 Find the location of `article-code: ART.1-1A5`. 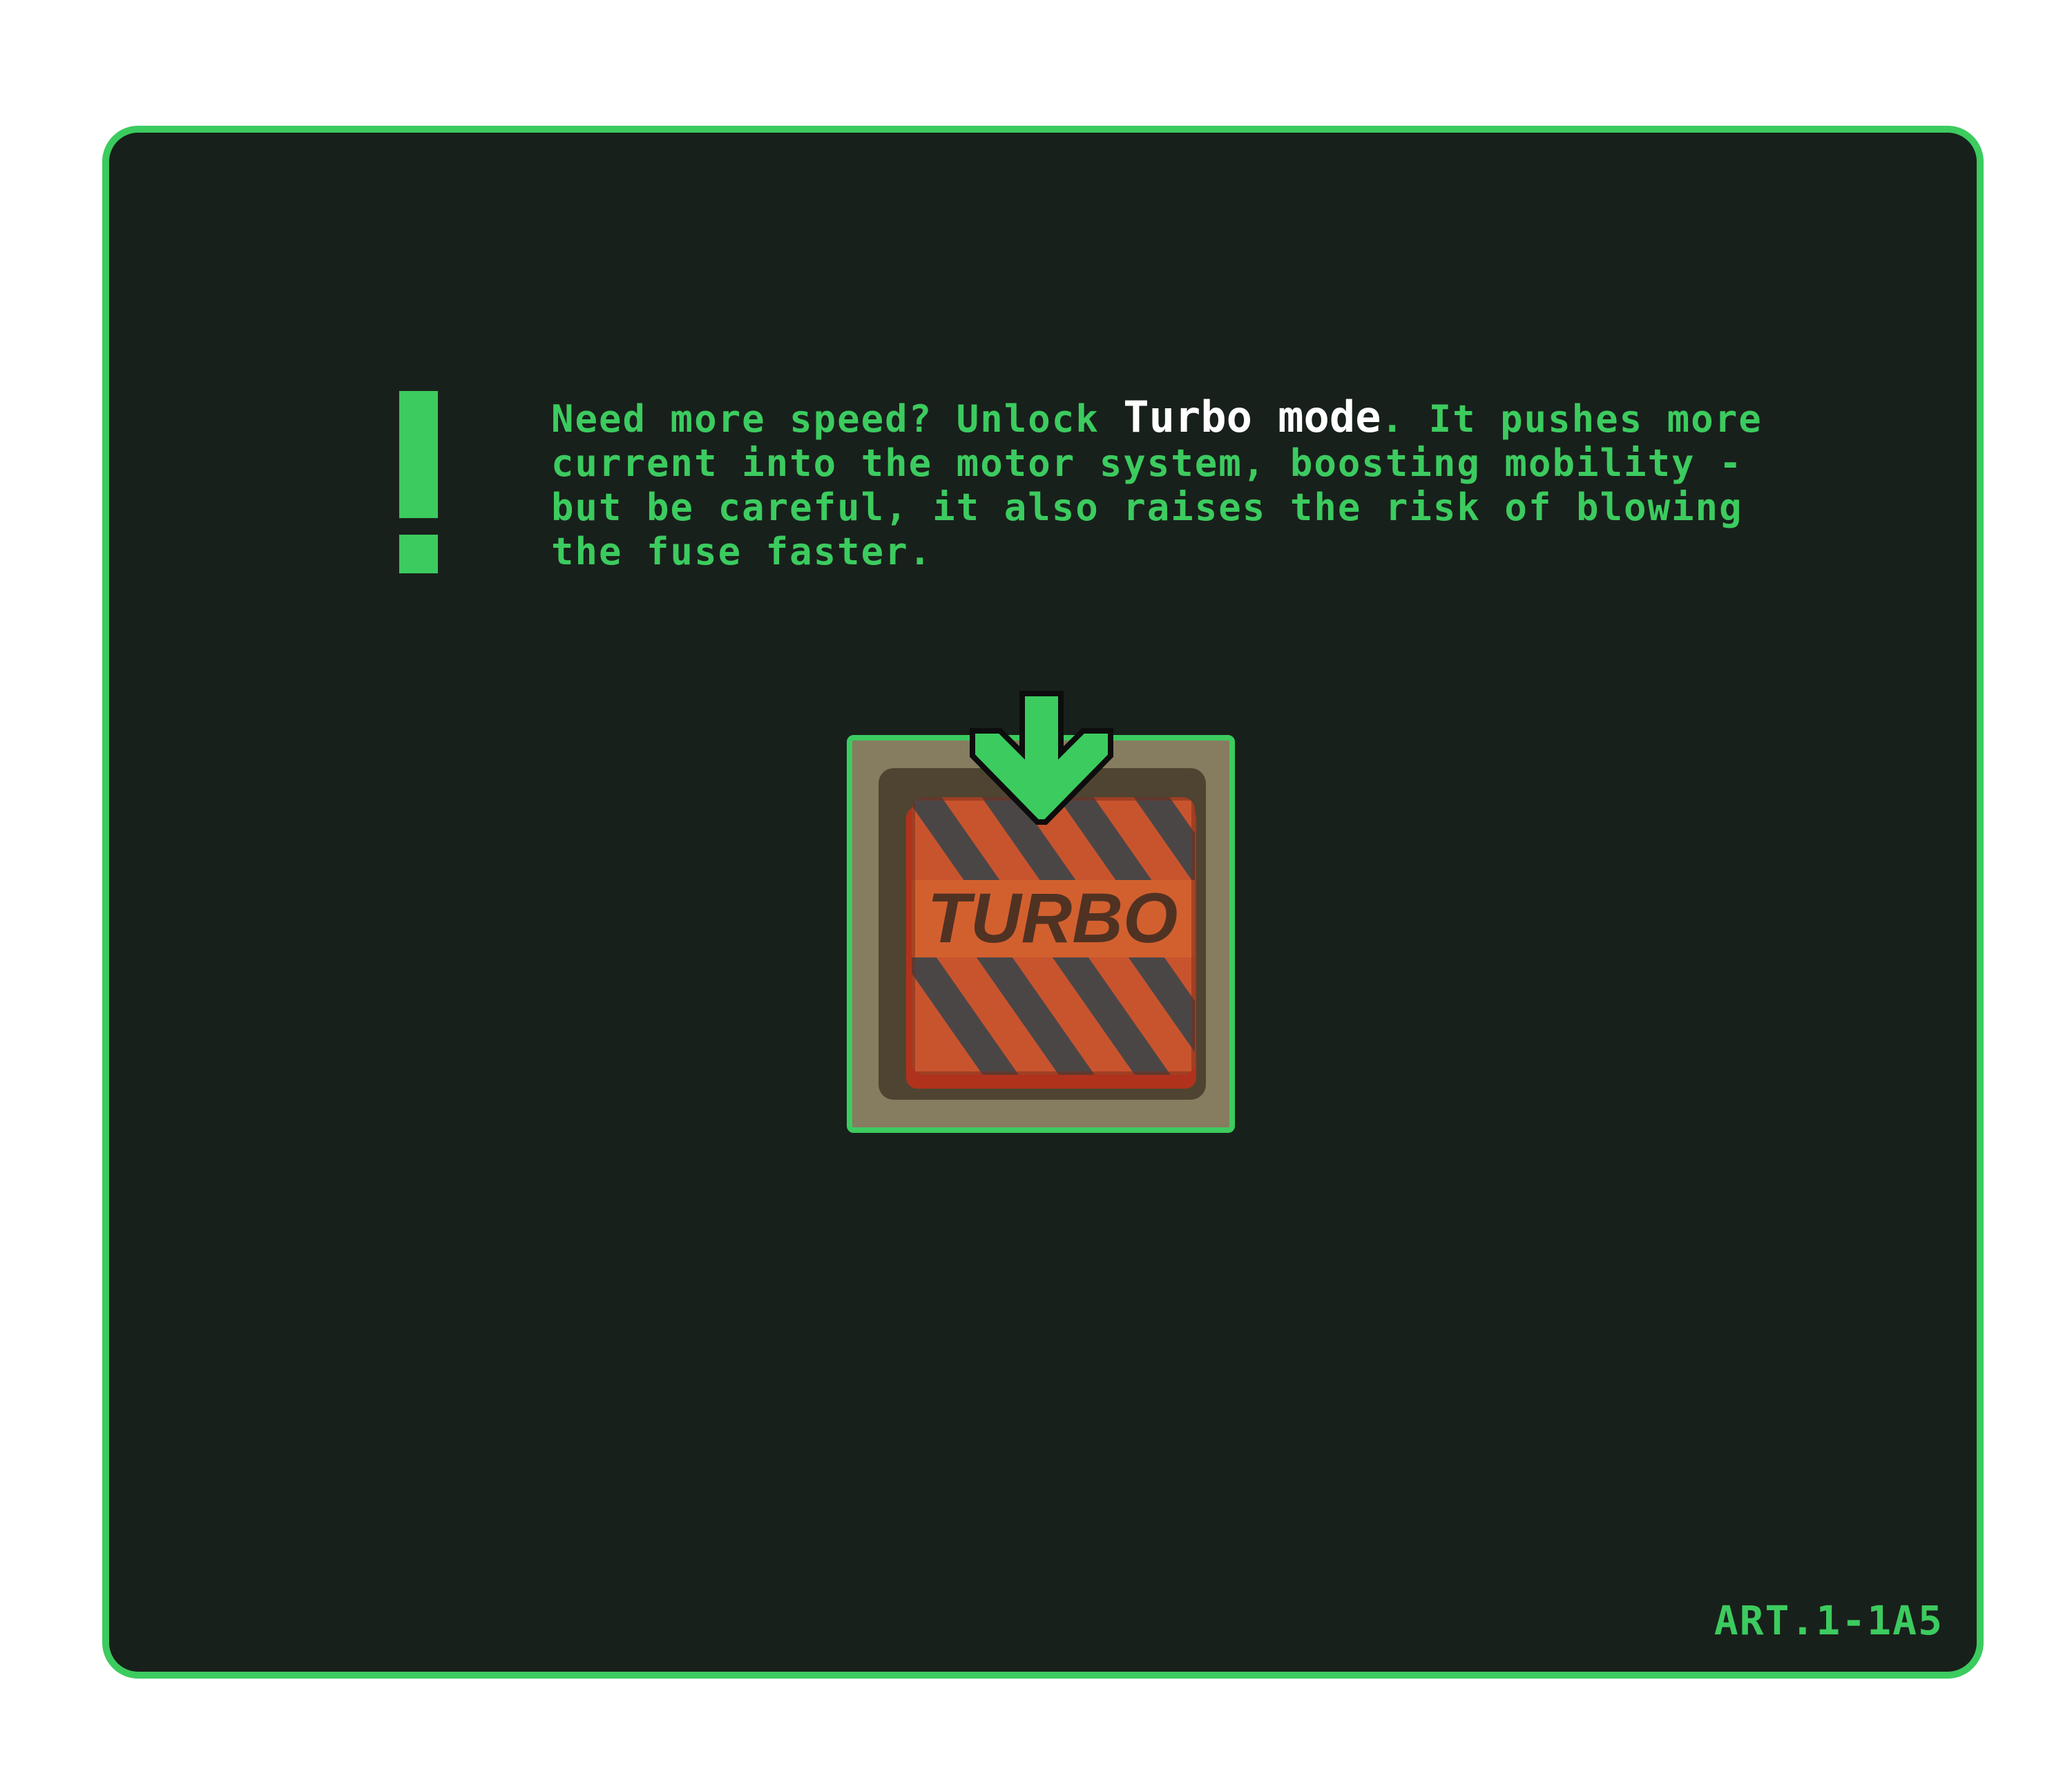

article-code: ART.1-1A5 is located at coordinates (1829, 1620).